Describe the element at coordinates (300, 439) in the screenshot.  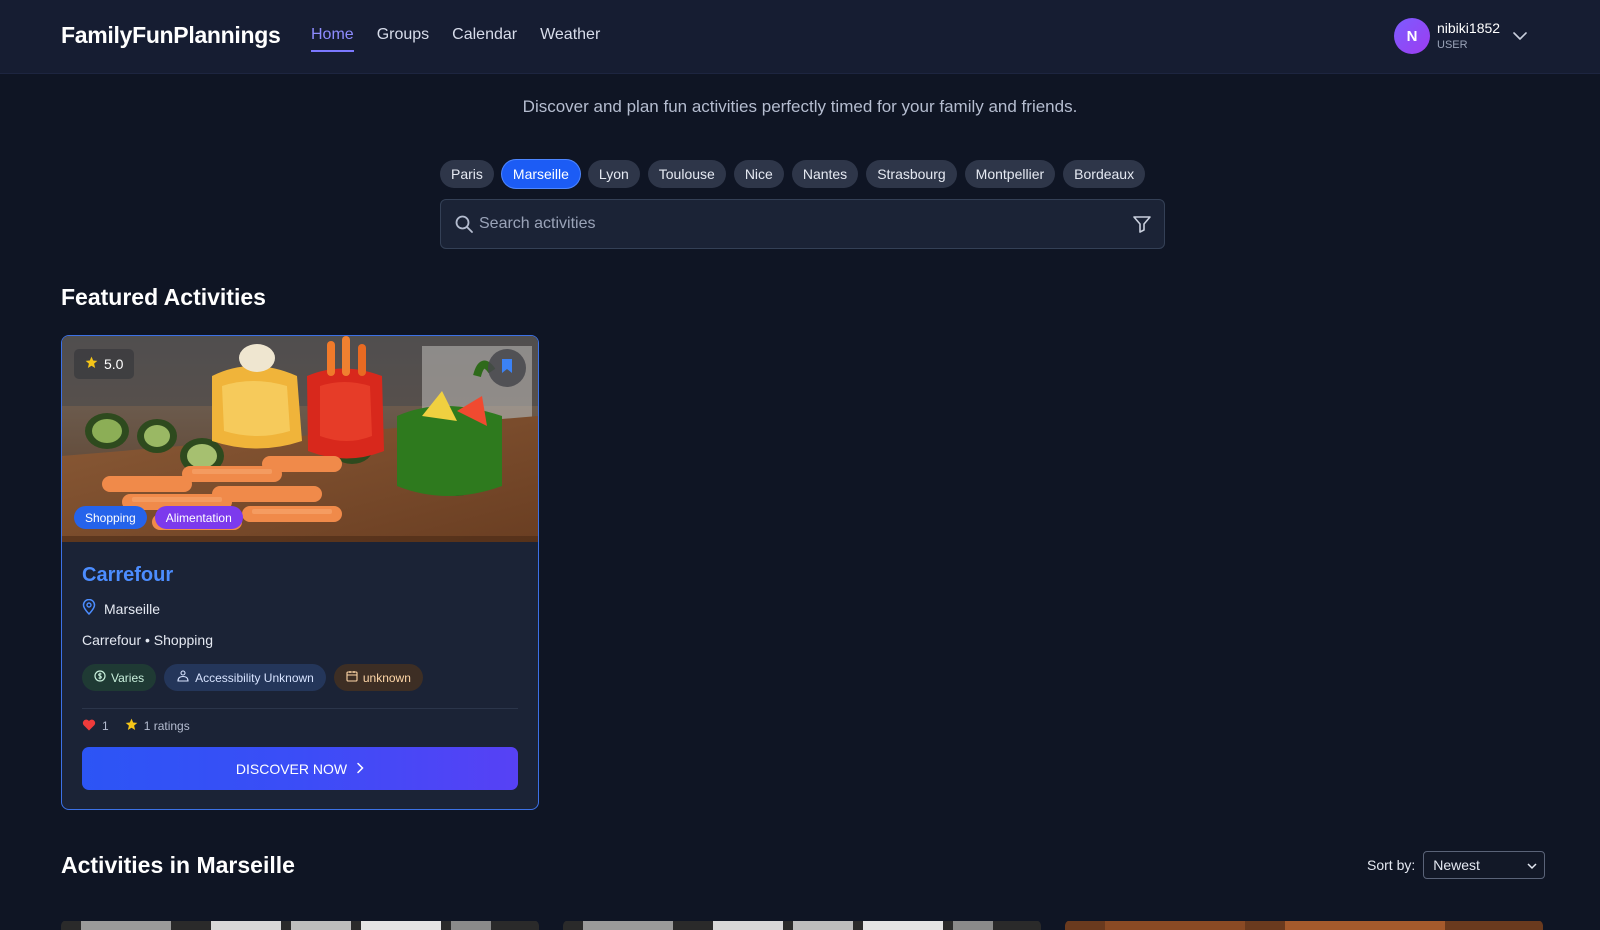
I see `activity-image: 5.0 Shopping Alimentation` at that location.